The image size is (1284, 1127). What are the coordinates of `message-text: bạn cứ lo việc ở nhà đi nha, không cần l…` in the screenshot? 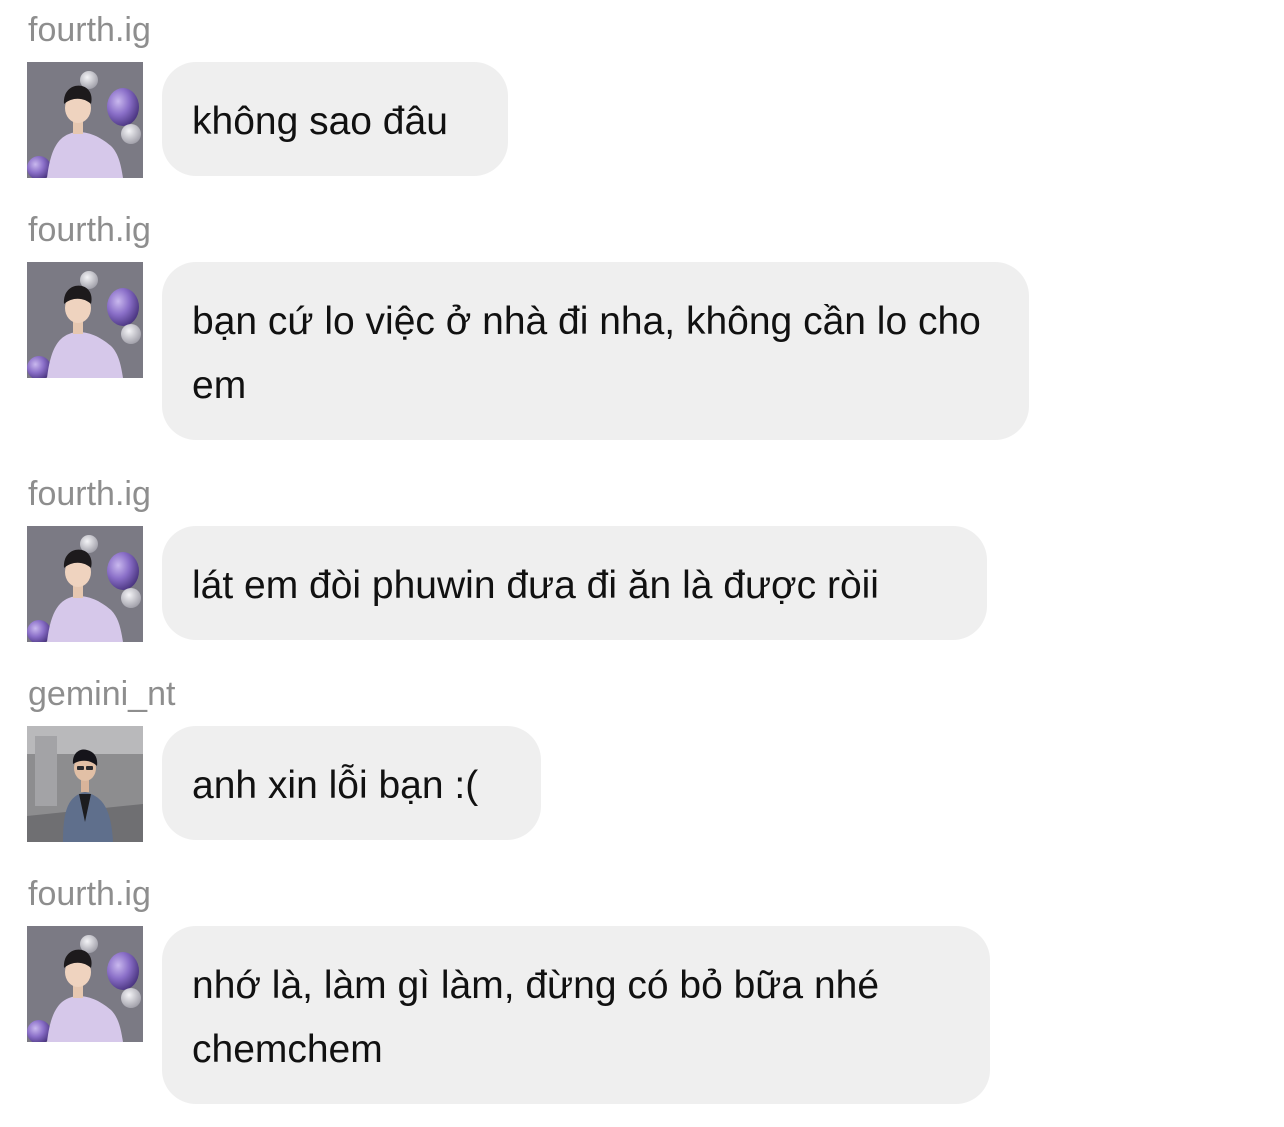 It's located at (592, 353).